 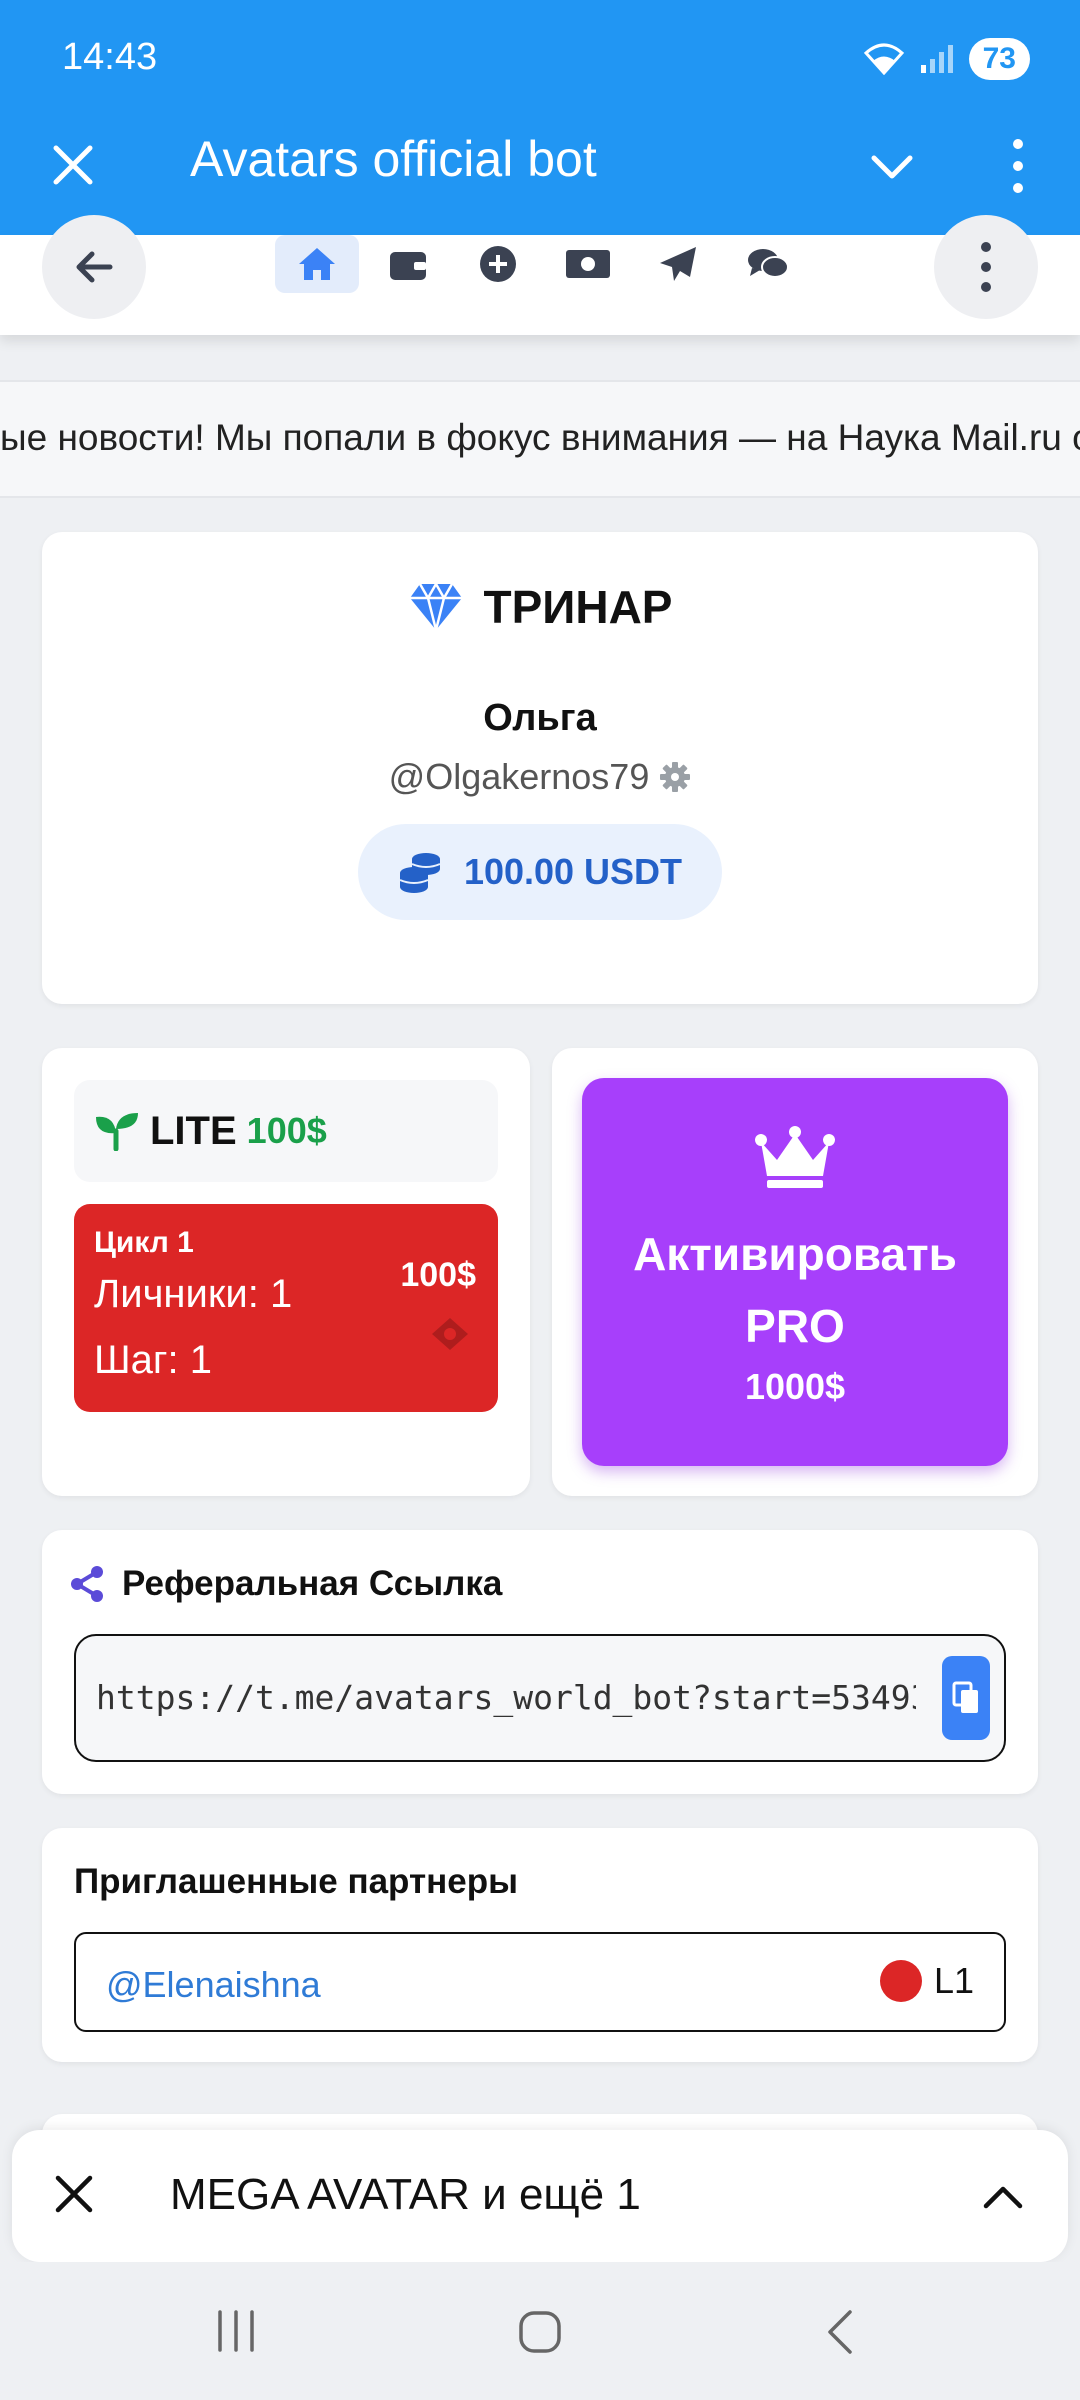 What do you see at coordinates (296, 1881) in the screenshot?
I see `partners-title: Приглашенные партнеры` at bounding box center [296, 1881].